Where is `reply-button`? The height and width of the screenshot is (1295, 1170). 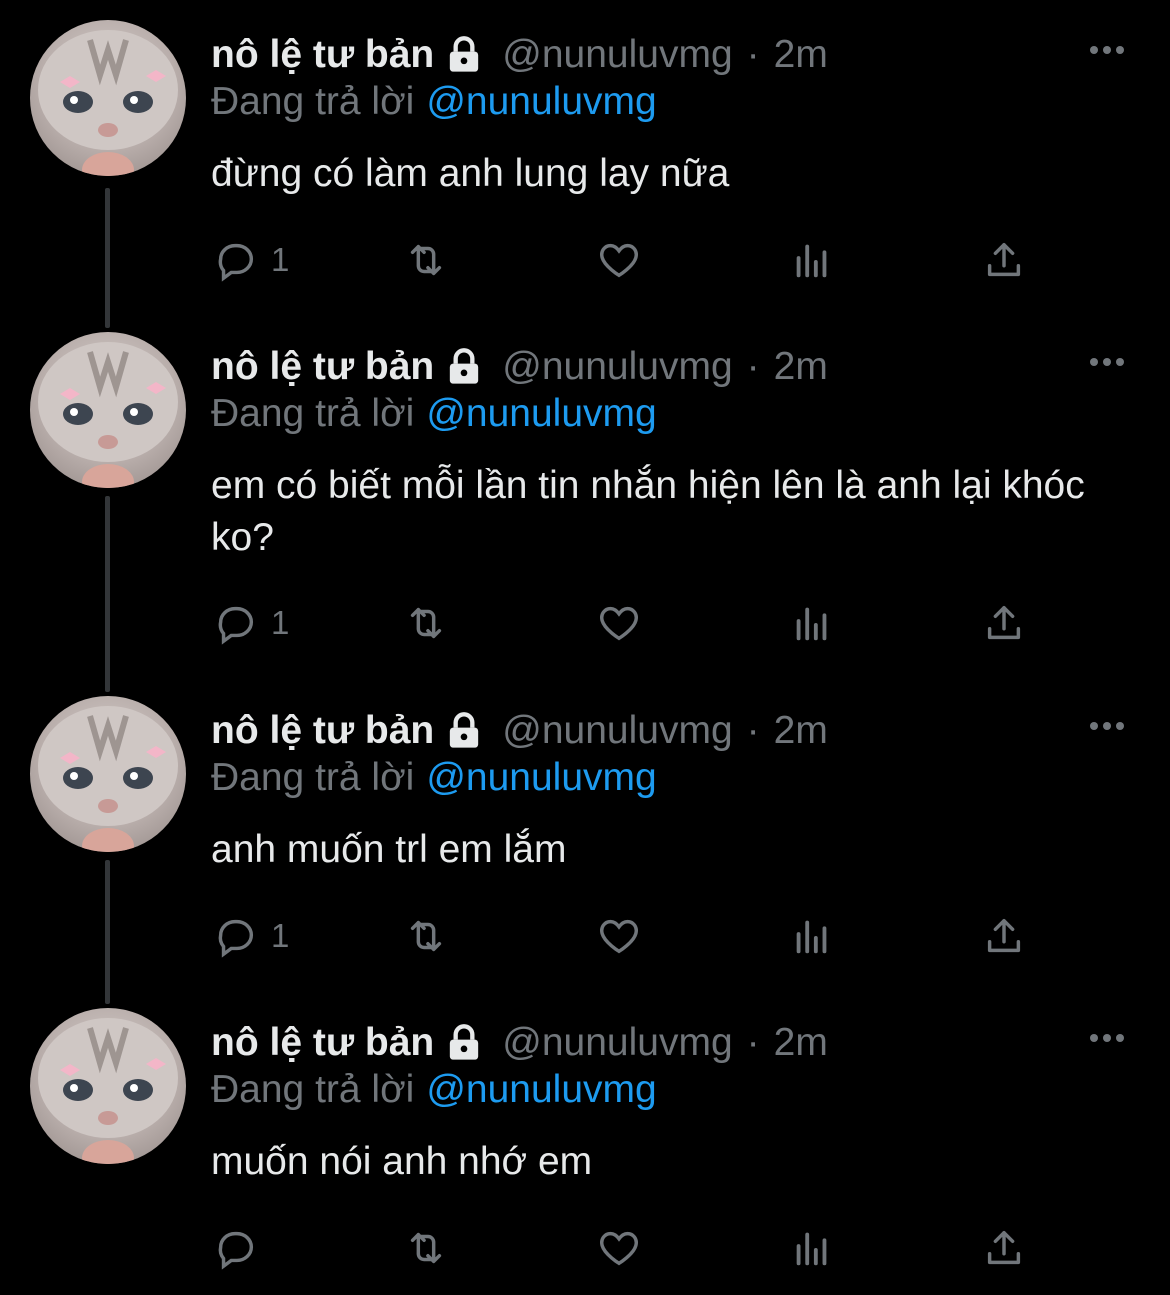 reply-button is located at coordinates (242, 1248).